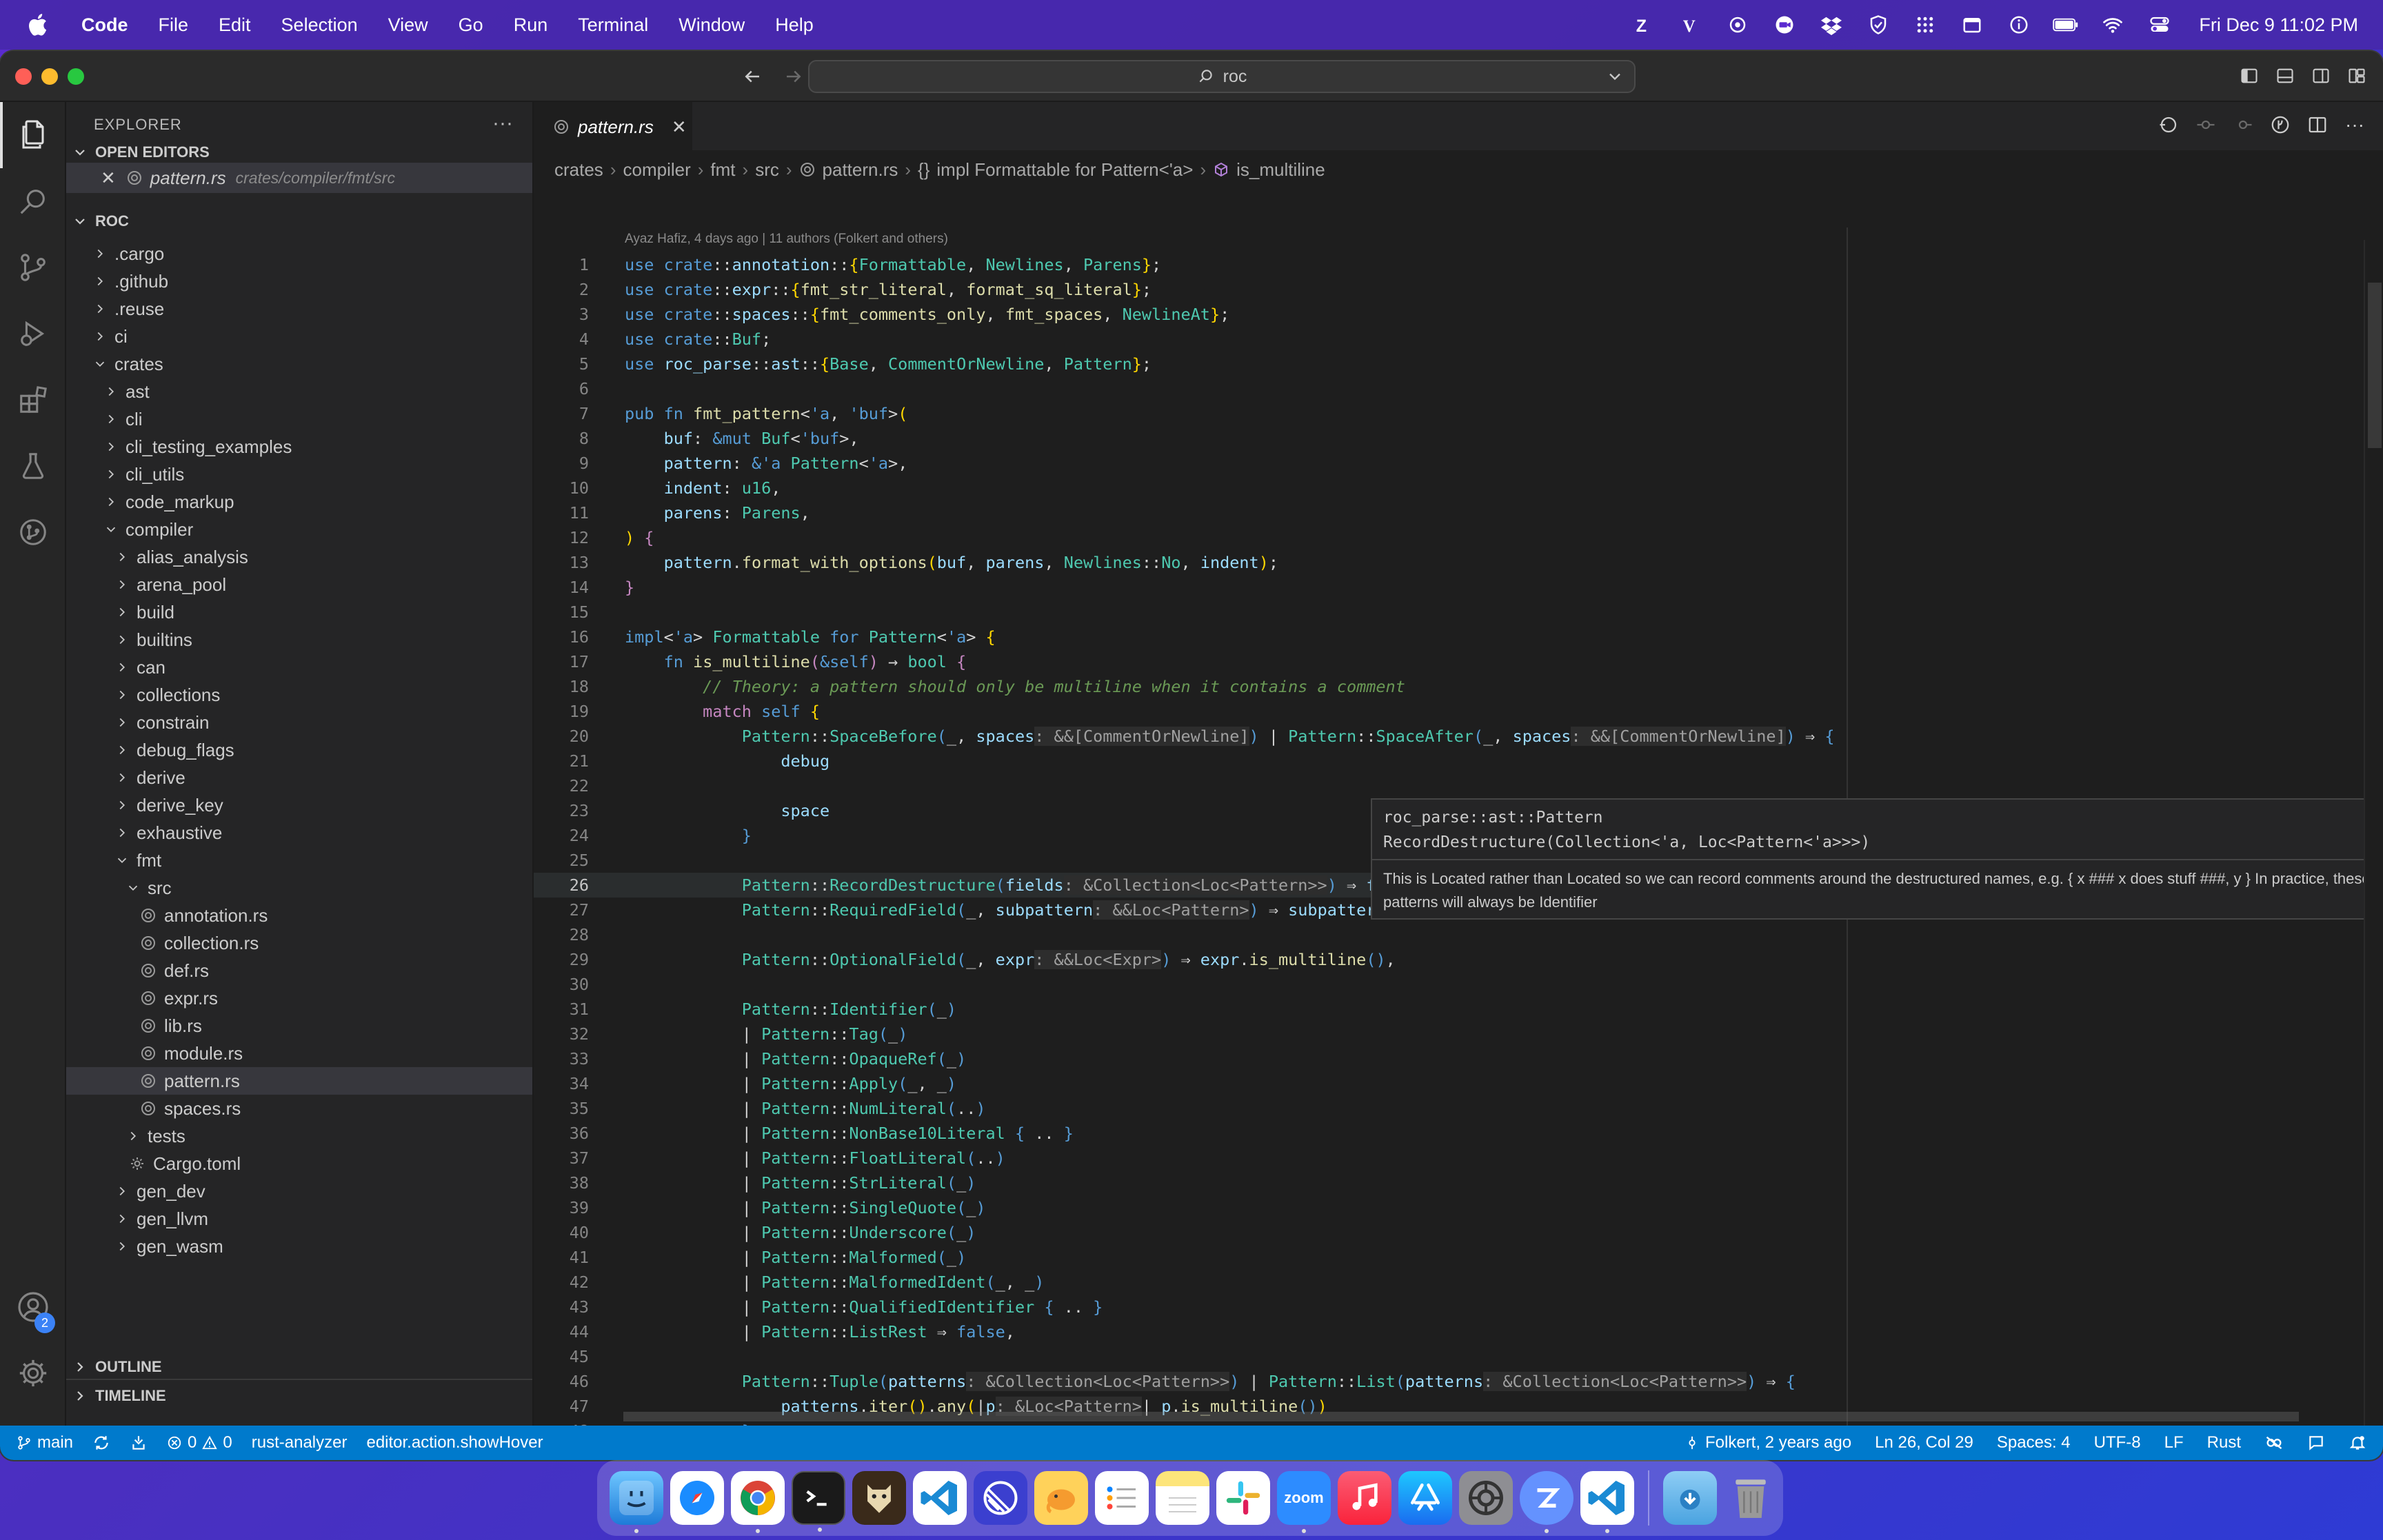 Image resolution: width=2383 pixels, height=1540 pixels. What do you see at coordinates (561, 314) in the screenshot?
I see `line-number: 3` at bounding box center [561, 314].